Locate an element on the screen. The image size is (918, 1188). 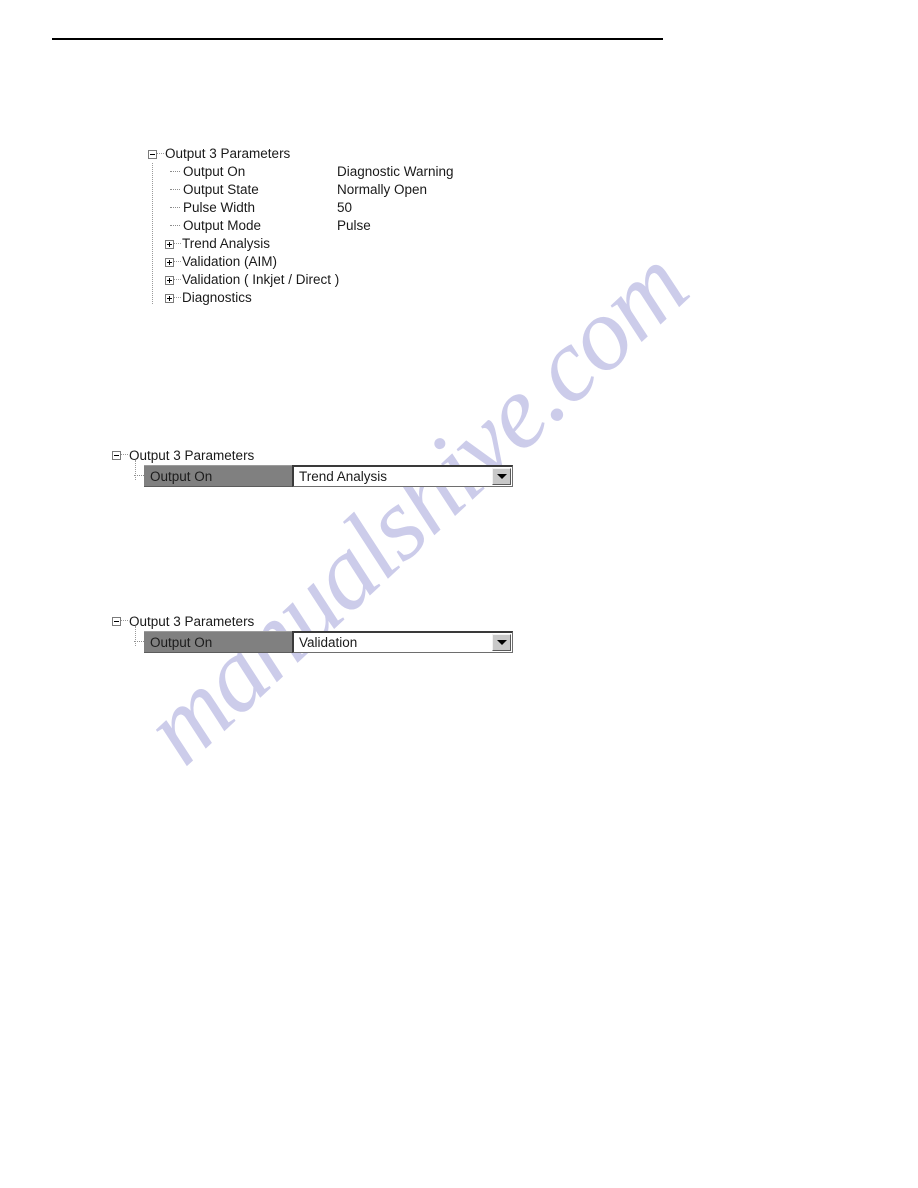
dropdown-selected-value: Validation is located at coordinates (328, 642).